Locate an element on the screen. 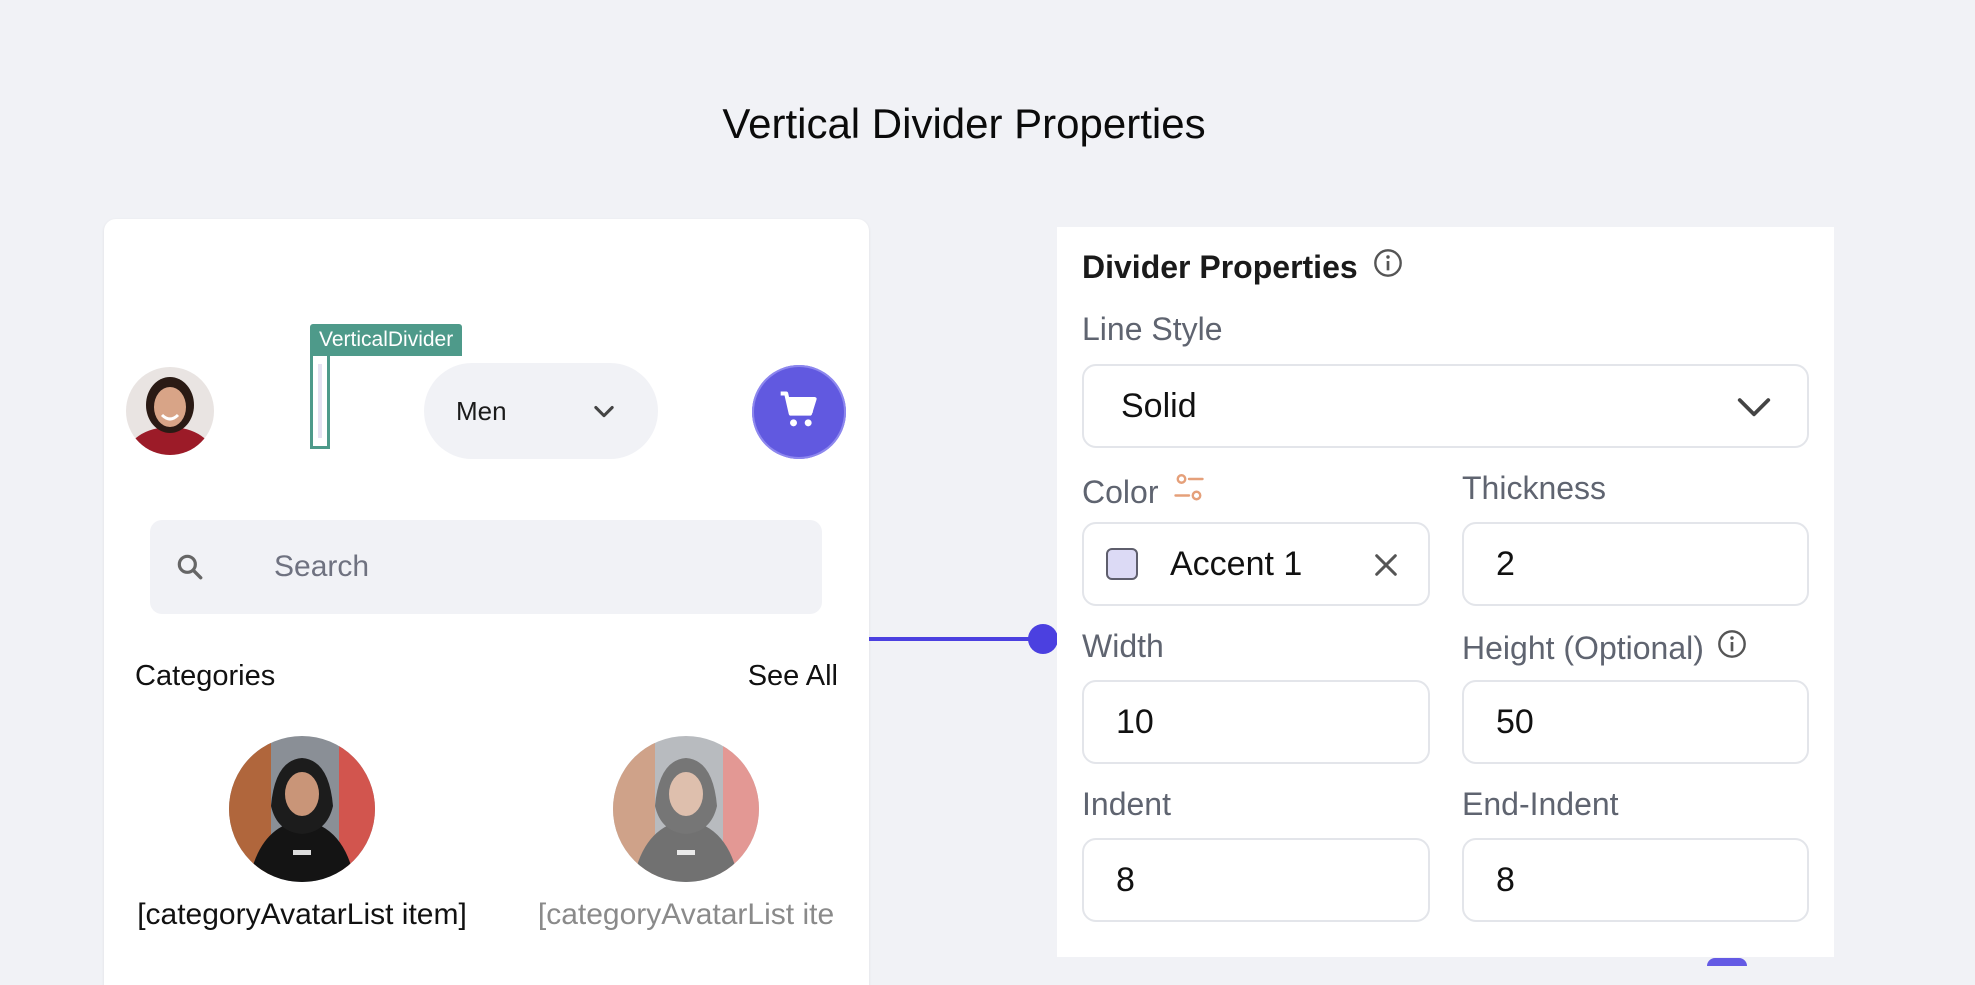  line-style-select: Solid is located at coordinates (1445, 406).